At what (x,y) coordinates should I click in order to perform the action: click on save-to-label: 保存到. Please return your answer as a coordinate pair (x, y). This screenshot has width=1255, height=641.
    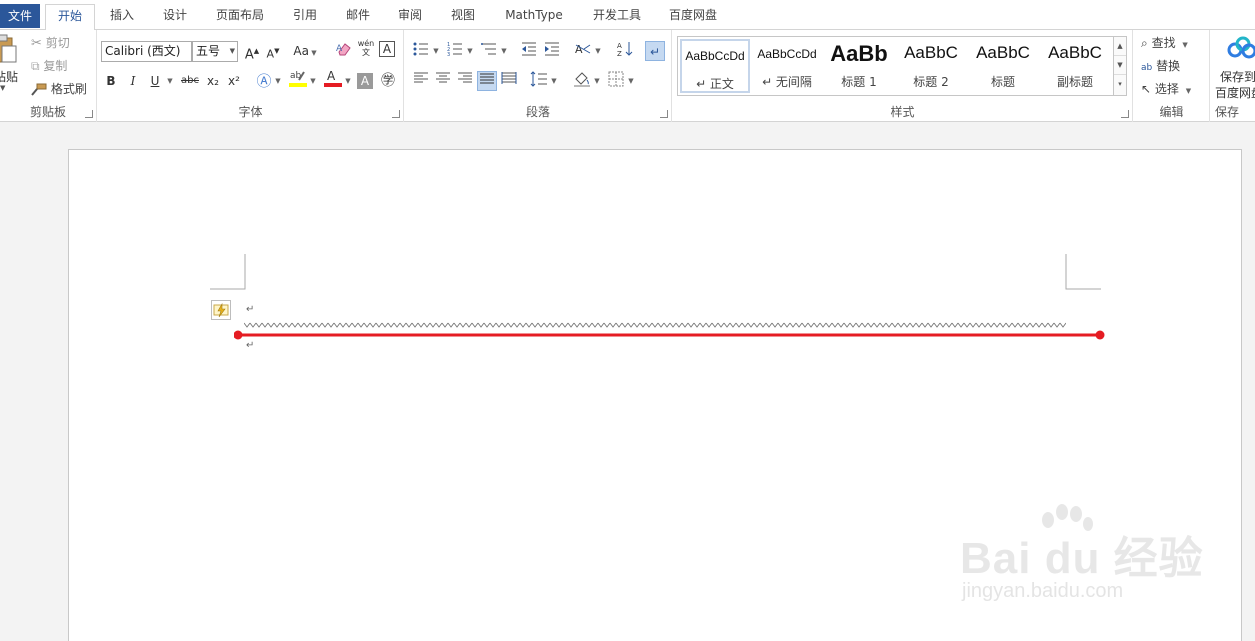
    Looking at the image, I should click on (1237, 77).